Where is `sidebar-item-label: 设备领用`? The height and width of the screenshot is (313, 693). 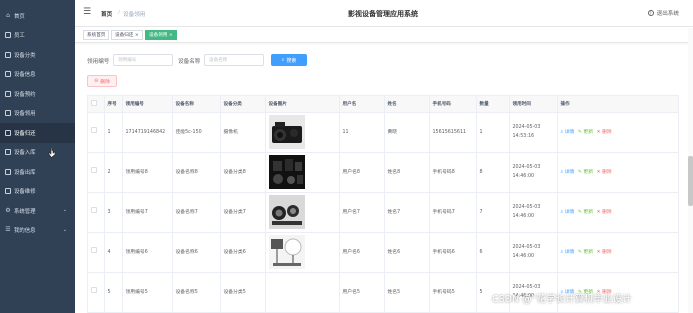
sidebar-item-label: 设备领用 is located at coordinates (25, 114).